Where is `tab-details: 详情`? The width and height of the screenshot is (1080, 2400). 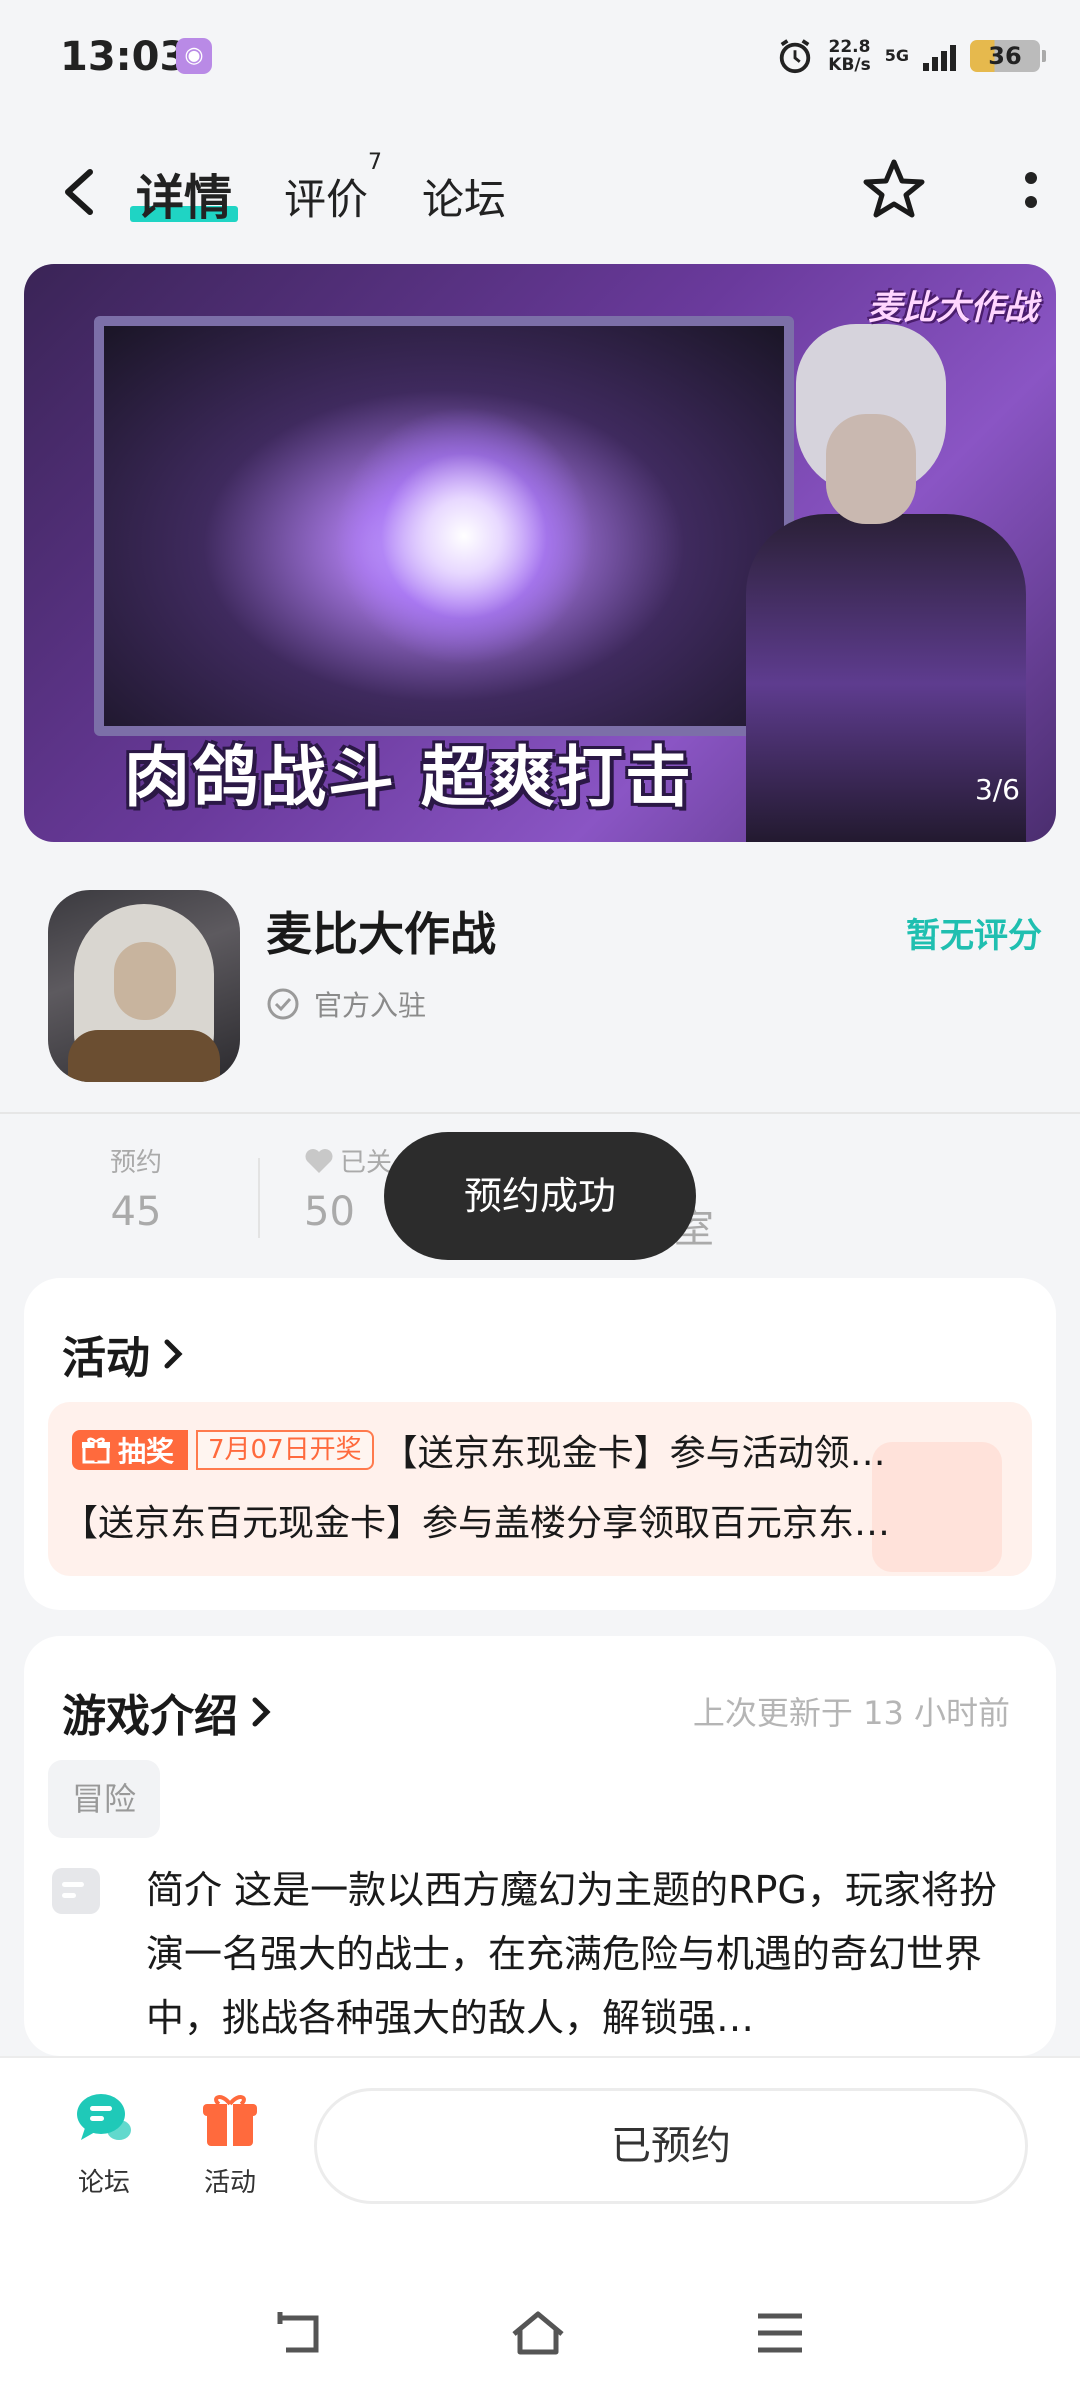 tab-details: 详情 is located at coordinates (184, 193).